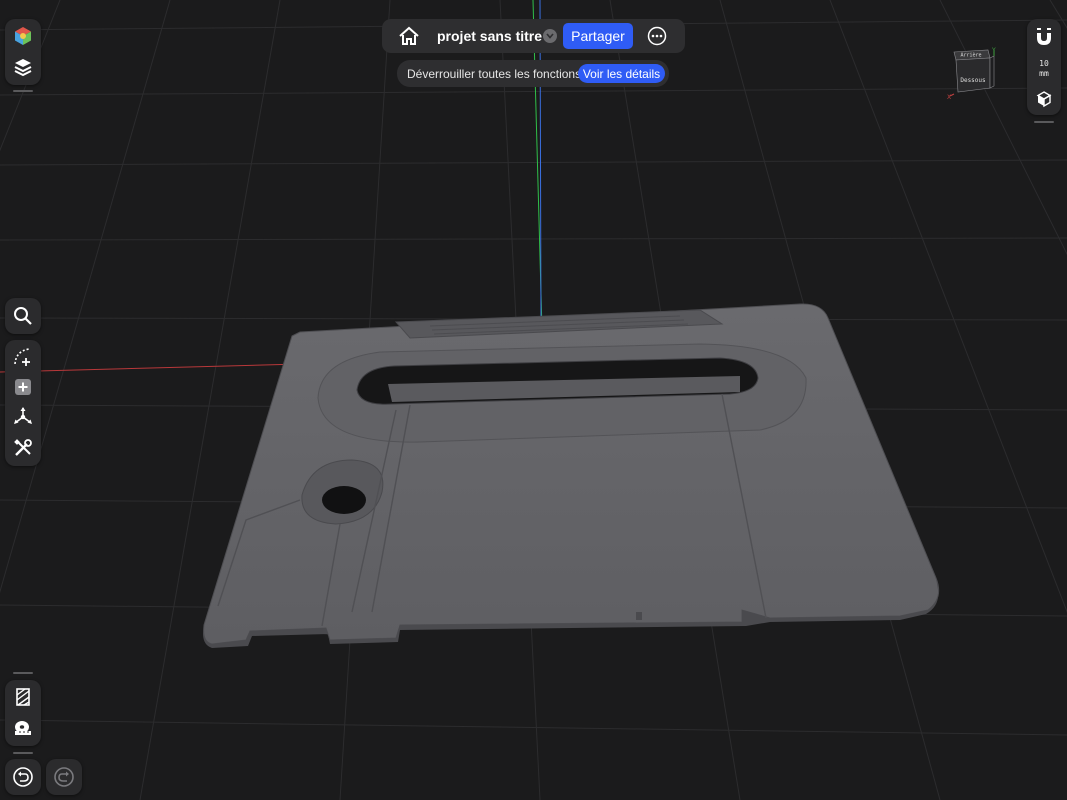 The width and height of the screenshot is (1067, 800). What do you see at coordinates (23, 753) in the screenshot?
I see `undo-divider` at bounding box center [23, 753].